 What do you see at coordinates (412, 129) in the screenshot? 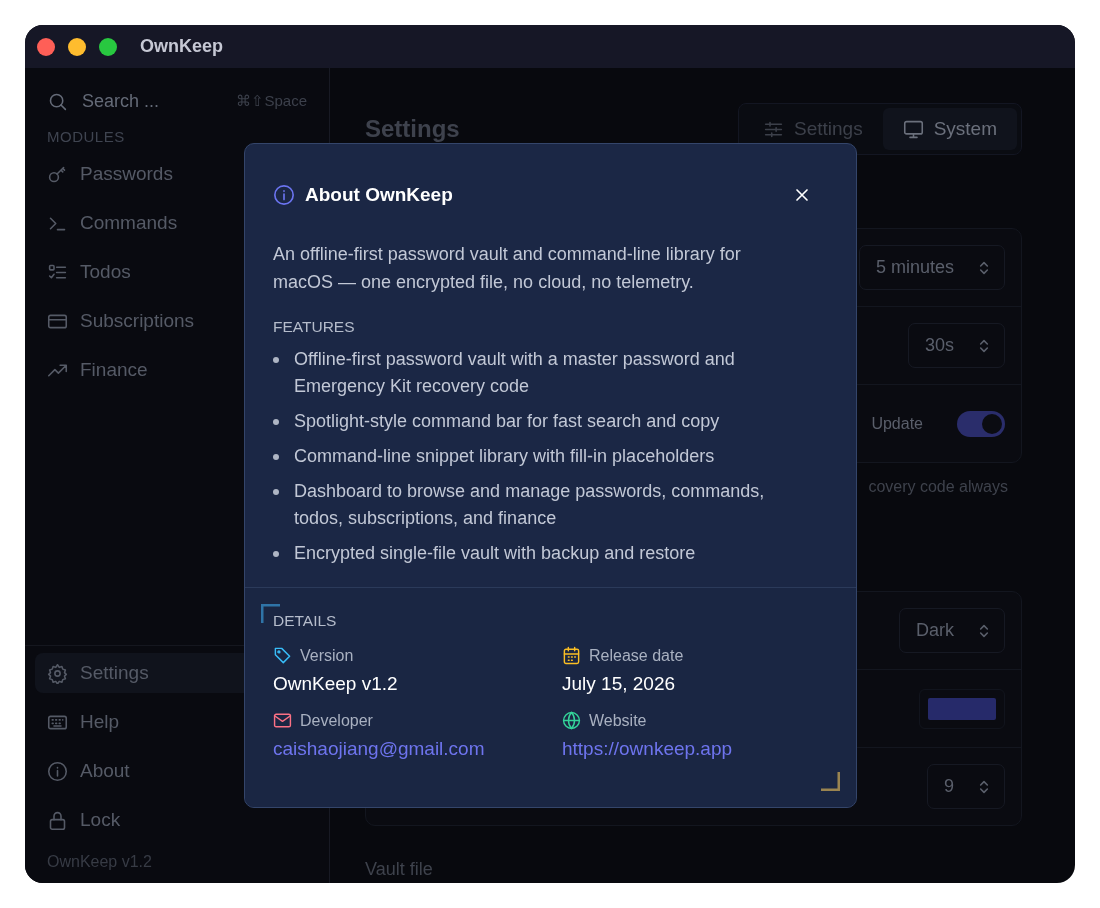
I see `page-heading: Settings` at bounding box center [412, 129].